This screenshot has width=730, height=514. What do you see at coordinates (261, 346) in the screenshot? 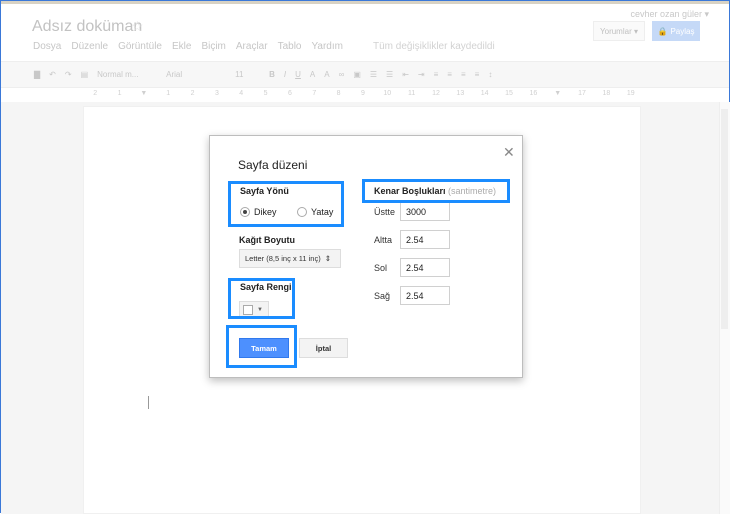
I see `highlight-ok-button` at bounding box center [261, 346].